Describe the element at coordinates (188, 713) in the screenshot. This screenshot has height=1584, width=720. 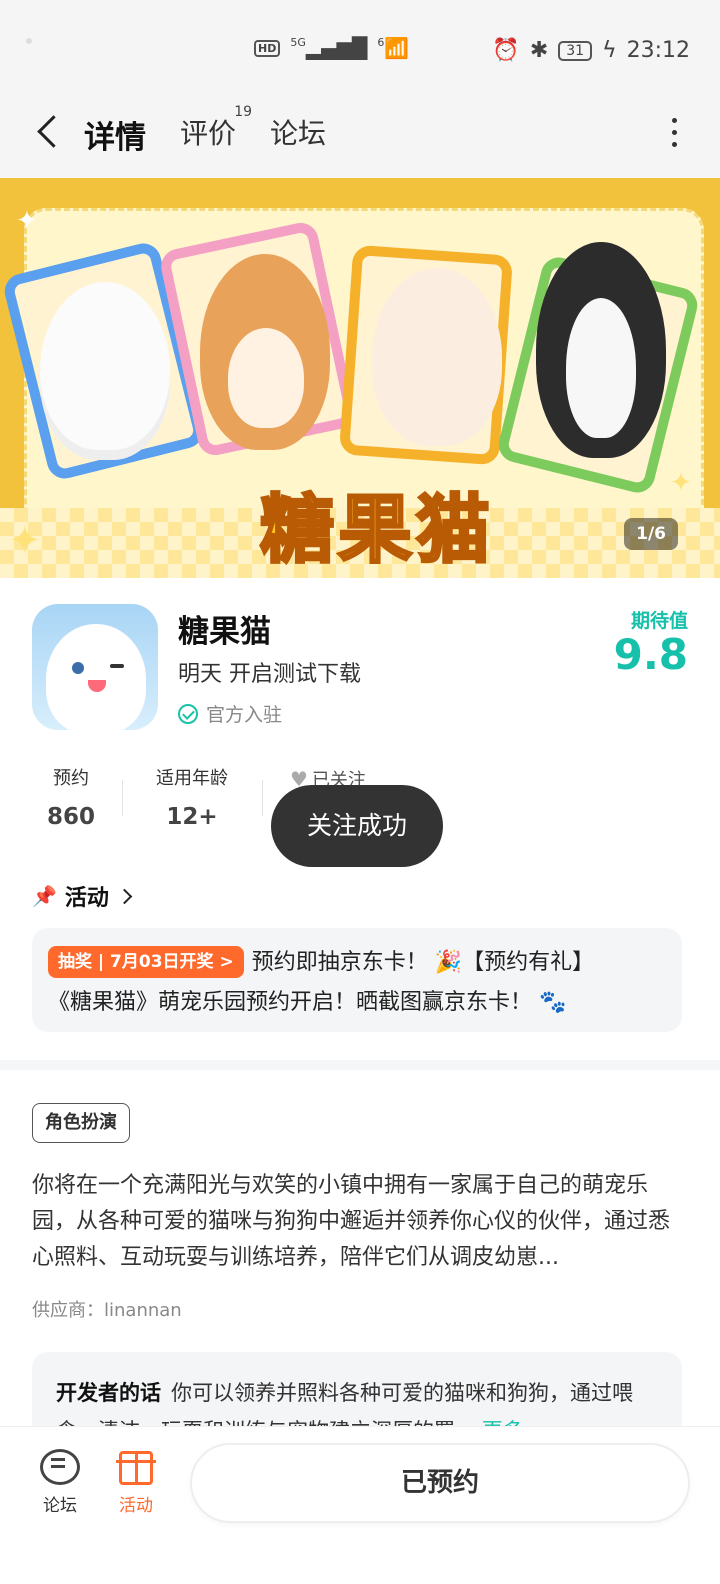
I see `verified-check-icon` at that location.